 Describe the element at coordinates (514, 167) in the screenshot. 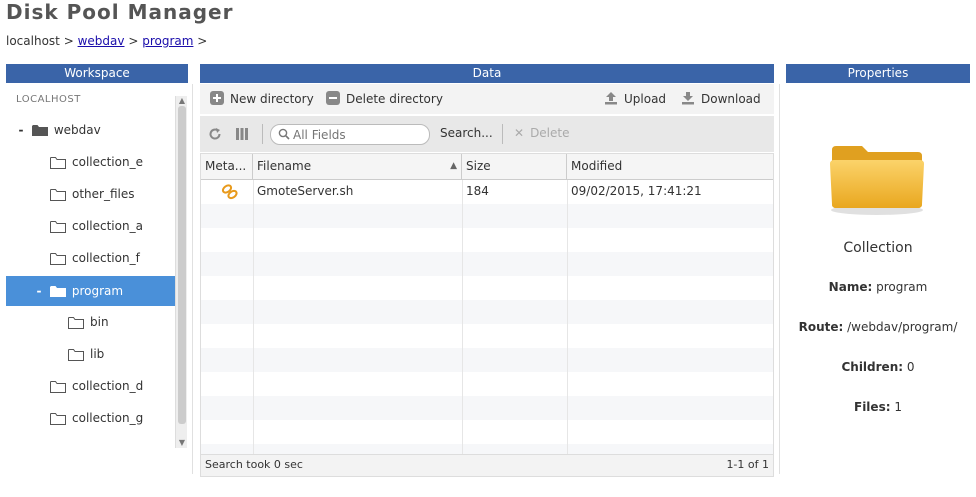

I see `column-header-size: Size` at that location.